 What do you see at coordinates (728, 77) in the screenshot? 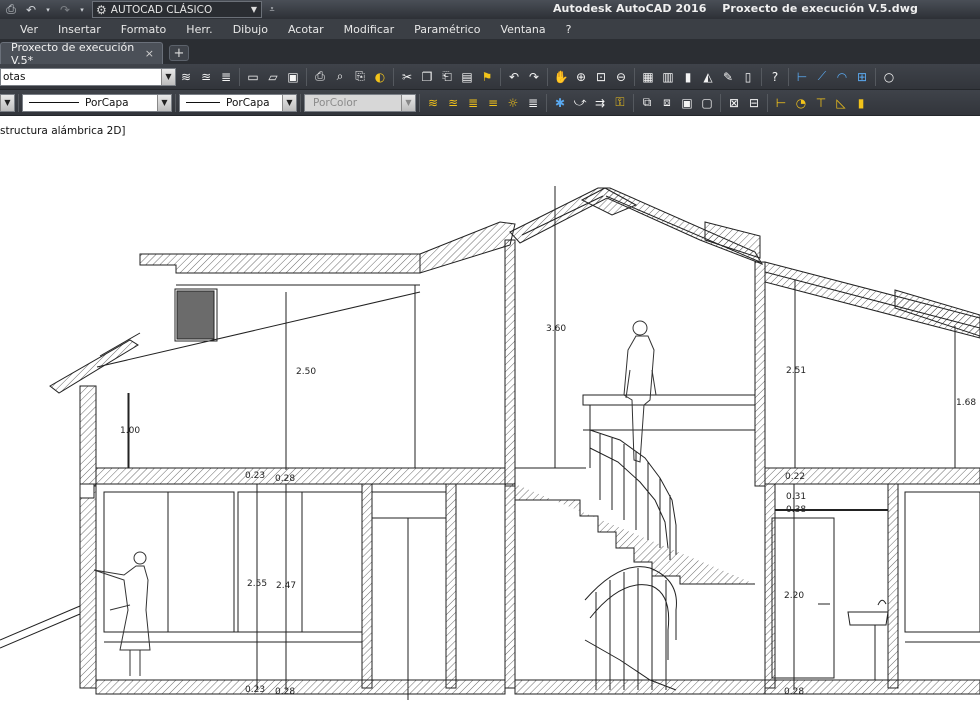
I see `markup-icon: ✎` at bounding box center [728, 77].